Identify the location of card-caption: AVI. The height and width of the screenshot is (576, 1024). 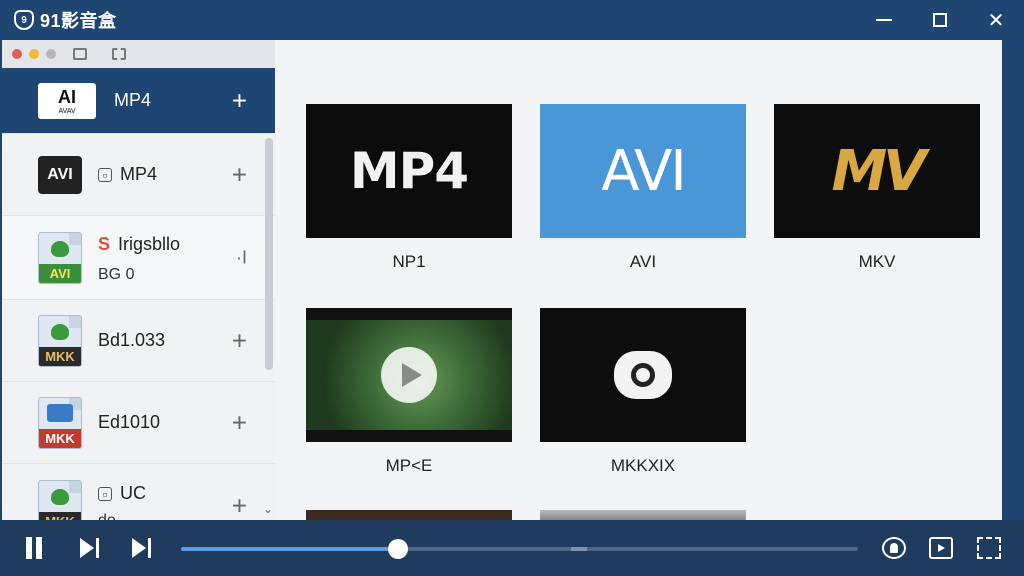
(643, 261).